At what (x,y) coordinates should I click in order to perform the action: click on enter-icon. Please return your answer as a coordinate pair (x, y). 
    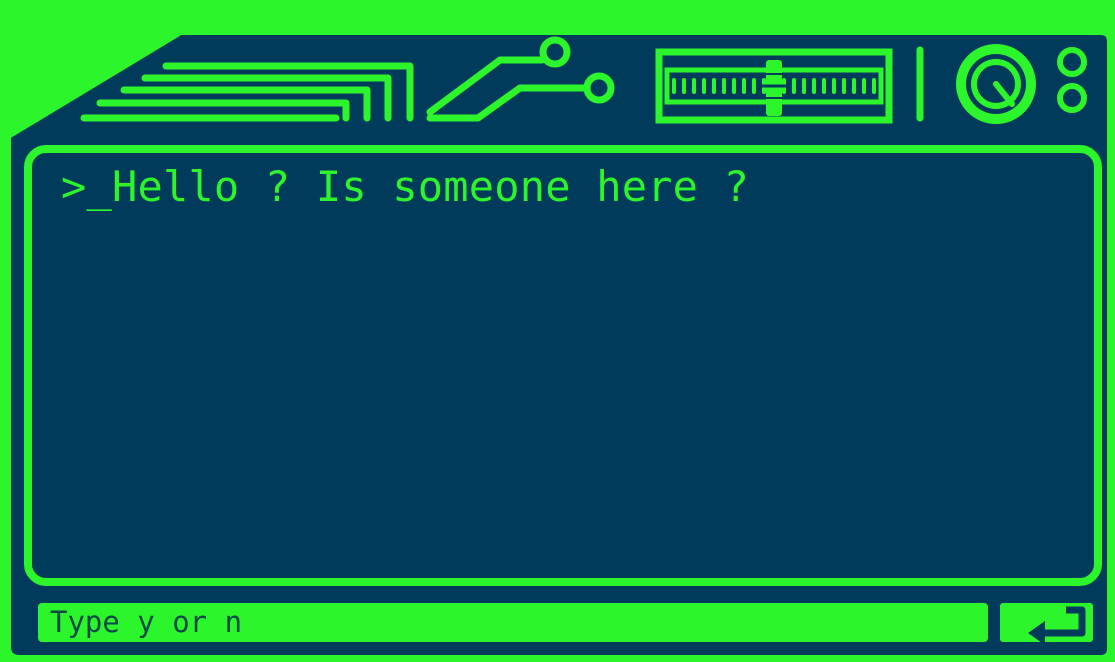
    Looking at the image, I should click on (1057, 624).